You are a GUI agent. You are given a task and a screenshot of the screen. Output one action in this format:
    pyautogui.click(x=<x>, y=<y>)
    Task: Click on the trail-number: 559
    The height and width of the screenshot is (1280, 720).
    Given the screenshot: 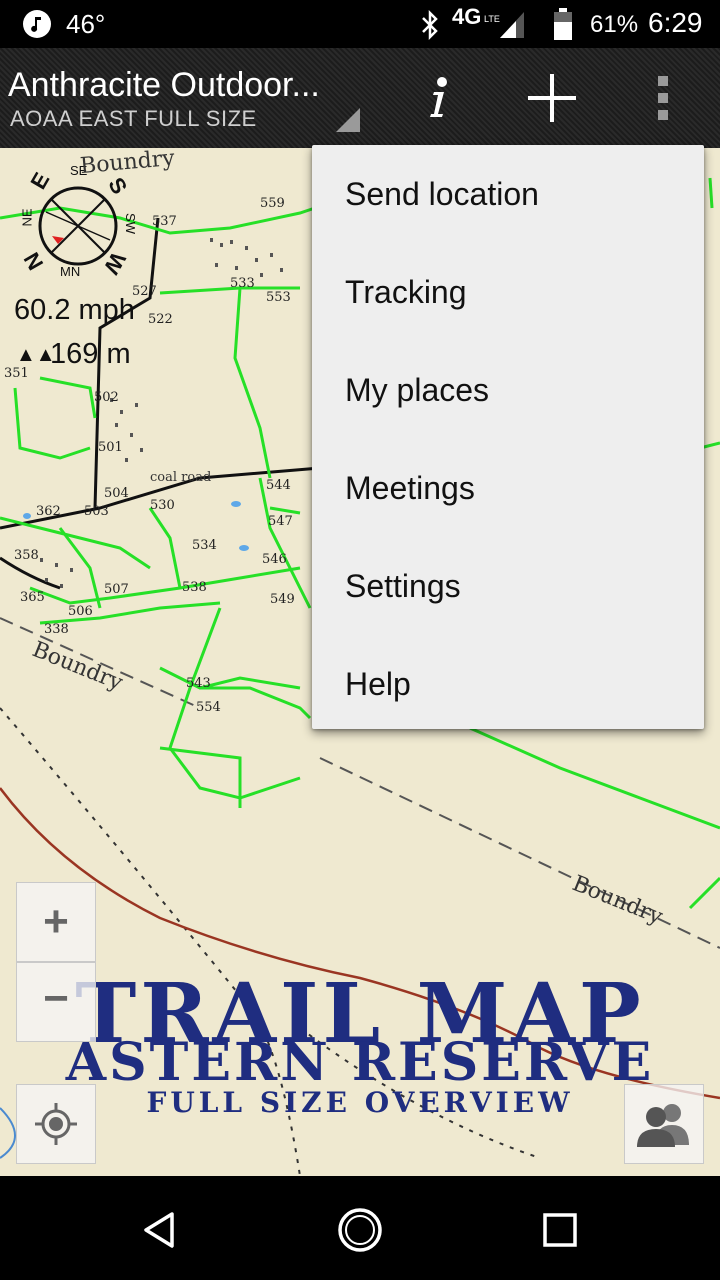 What is the action you would take?
    pyautogui.click(x=272, y=203)
    